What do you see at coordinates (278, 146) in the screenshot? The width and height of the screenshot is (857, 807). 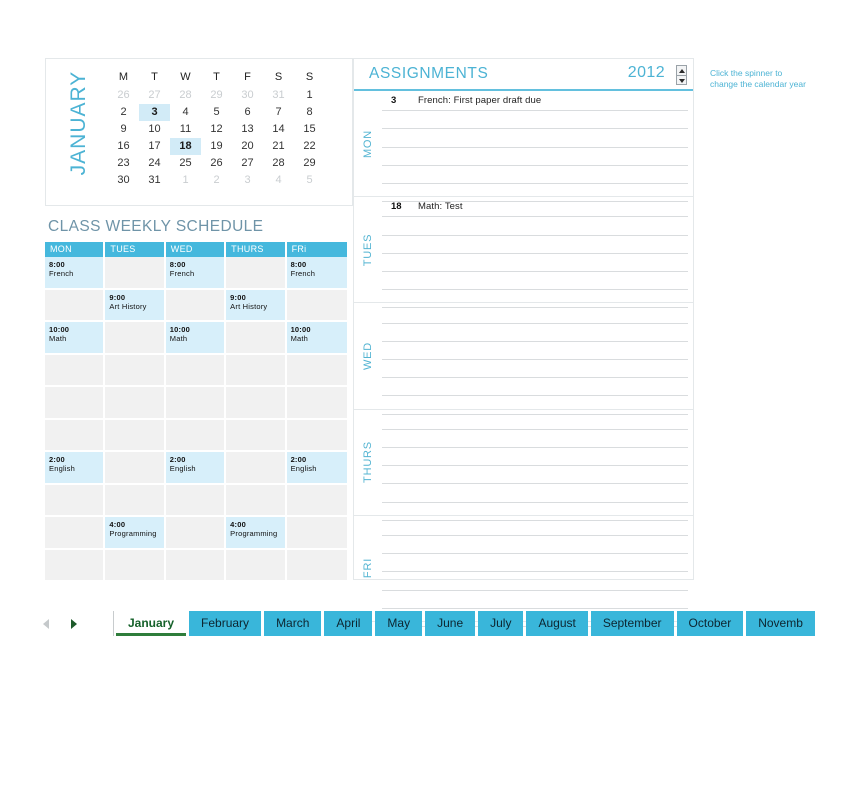 I see `calendar-day: 21` at bounding box center [278, 146].